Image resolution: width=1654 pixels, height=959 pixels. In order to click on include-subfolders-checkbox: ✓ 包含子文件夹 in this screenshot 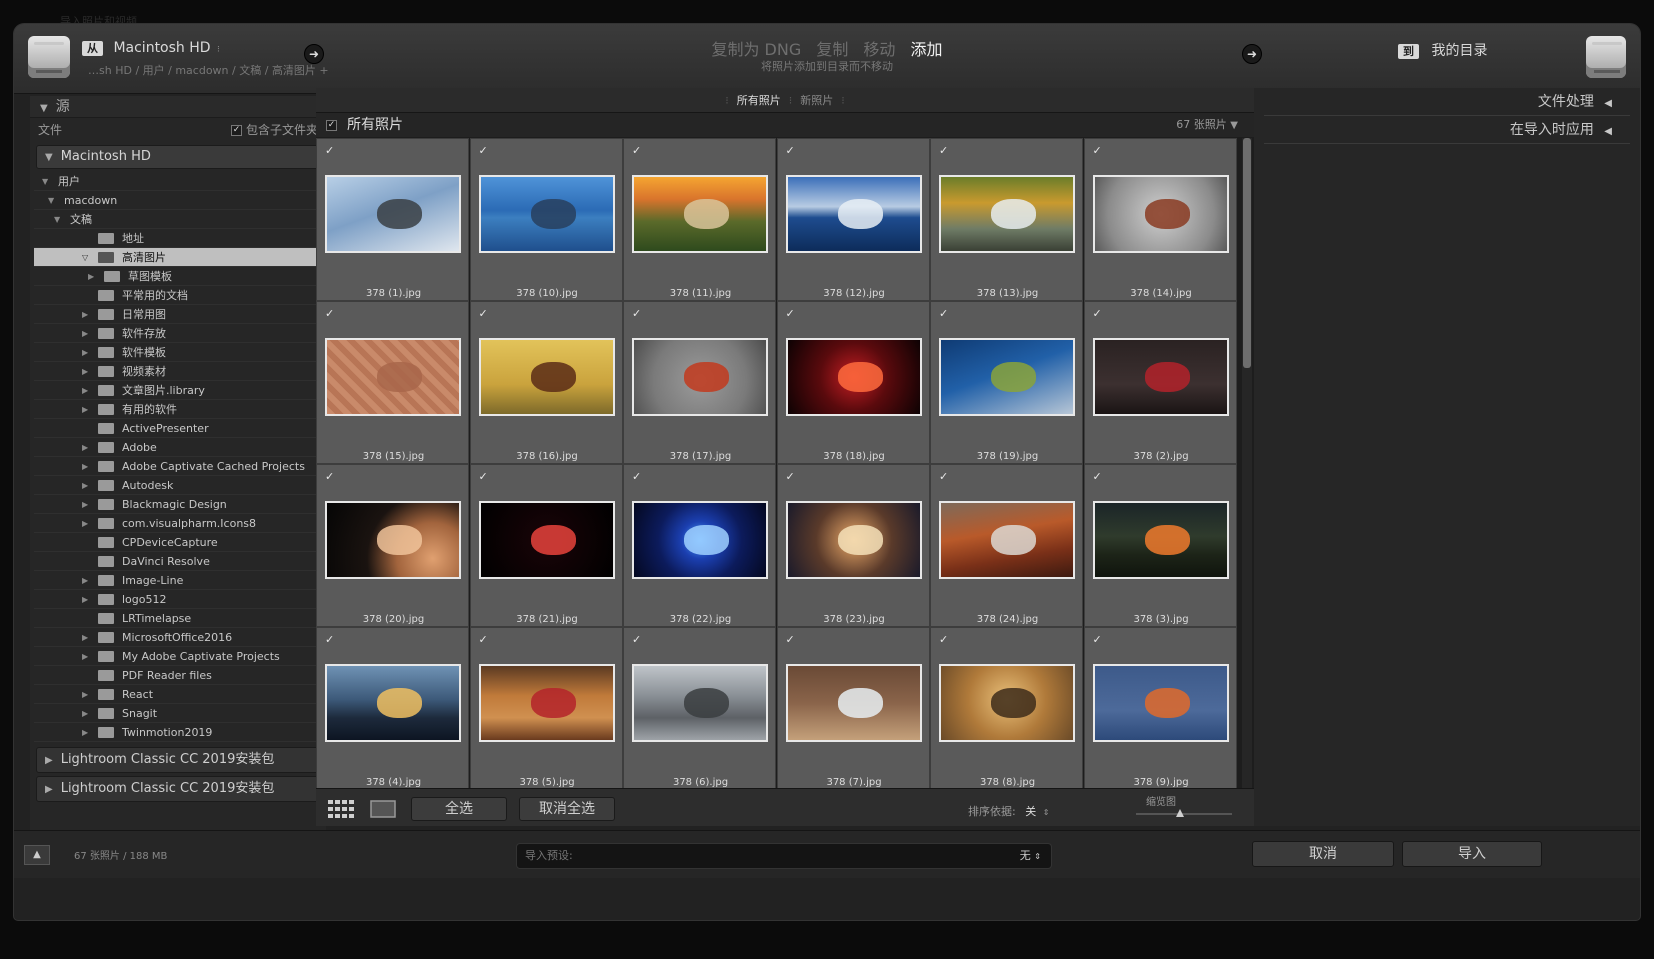, I will do `click(274, 130)`.